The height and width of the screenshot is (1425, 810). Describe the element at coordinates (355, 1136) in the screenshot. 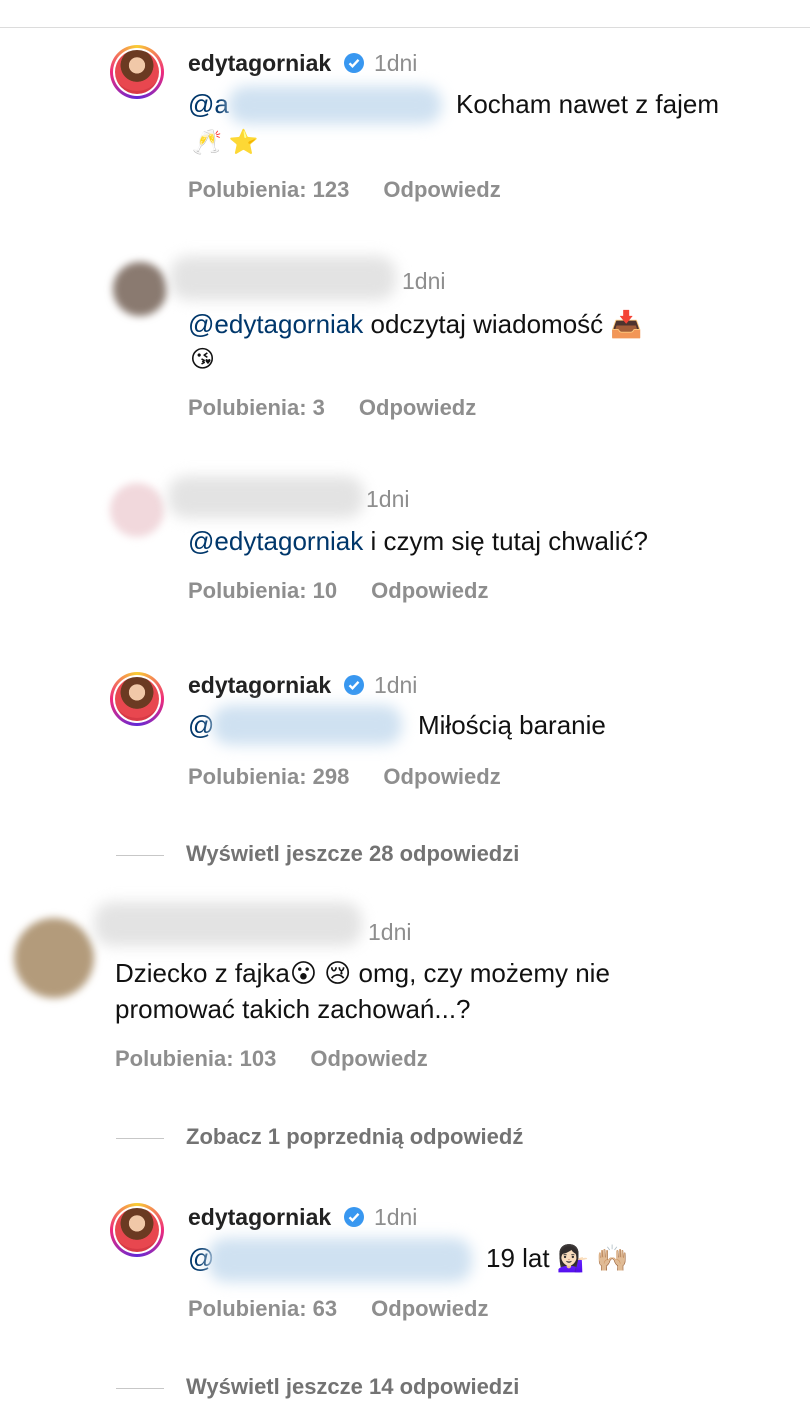

I see `view-previous-reply-label: Zobacz 1 poprzednią odpowiedź` at that location.